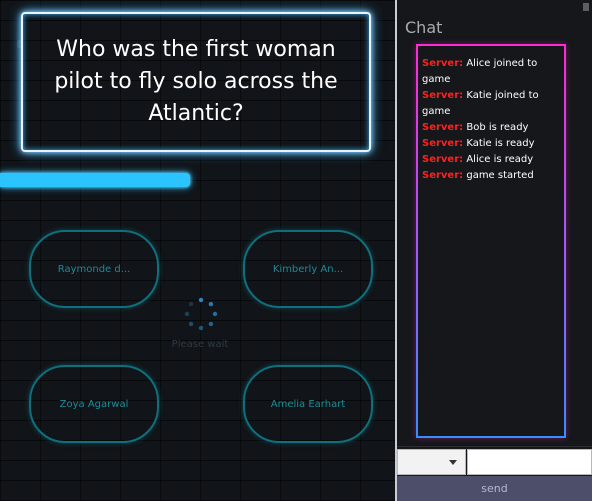 This screenshot has height=501, width=592. Describe the element at coordinates (491, 72) in the screenshot. I see `chat-message: Server: Alice joined to game` at that location.